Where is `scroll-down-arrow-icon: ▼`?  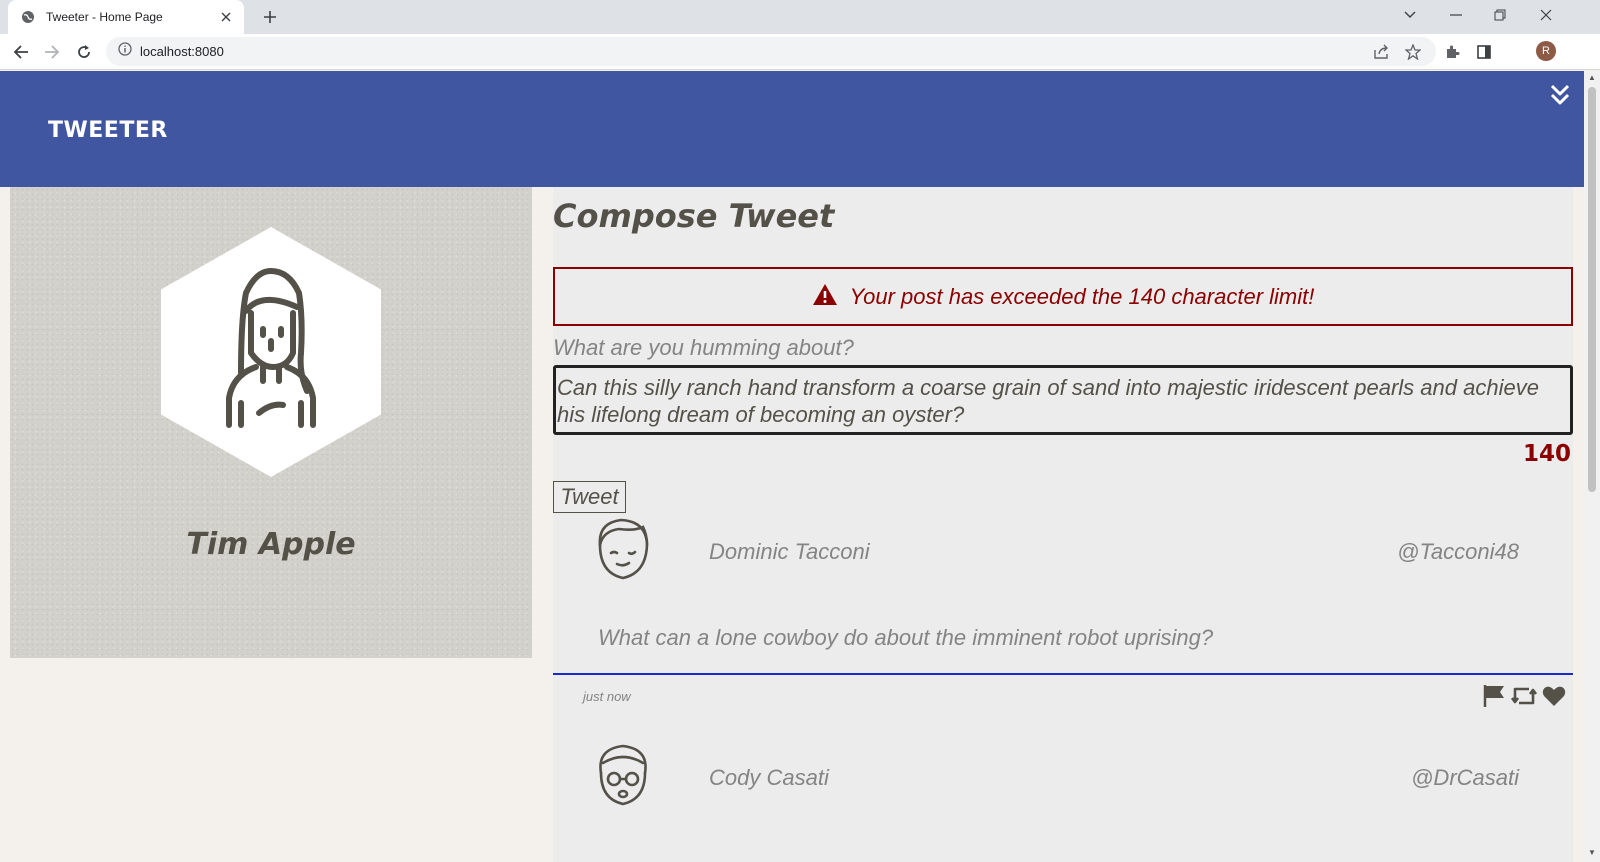 scroll-down-arrow-icon: ▼ is located at coordinates (1592, 853).